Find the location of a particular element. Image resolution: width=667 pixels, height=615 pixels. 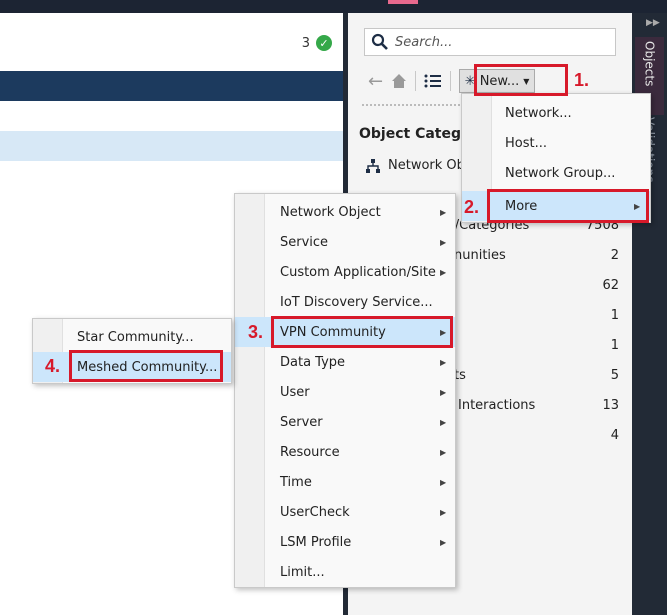

menu-item-label: UserCheck is located at coordinates (315, 512).